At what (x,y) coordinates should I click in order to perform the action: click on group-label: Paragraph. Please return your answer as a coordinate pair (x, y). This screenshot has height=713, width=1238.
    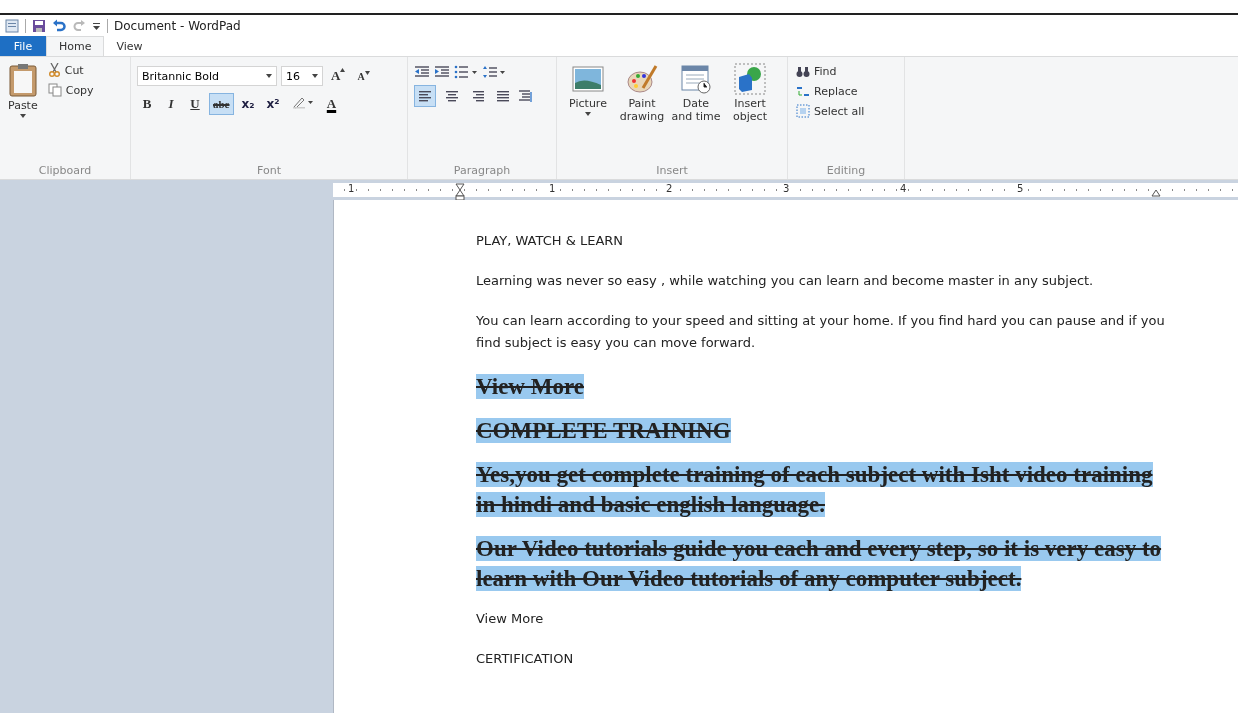
    Looking at the image, I should click on (482, 170).